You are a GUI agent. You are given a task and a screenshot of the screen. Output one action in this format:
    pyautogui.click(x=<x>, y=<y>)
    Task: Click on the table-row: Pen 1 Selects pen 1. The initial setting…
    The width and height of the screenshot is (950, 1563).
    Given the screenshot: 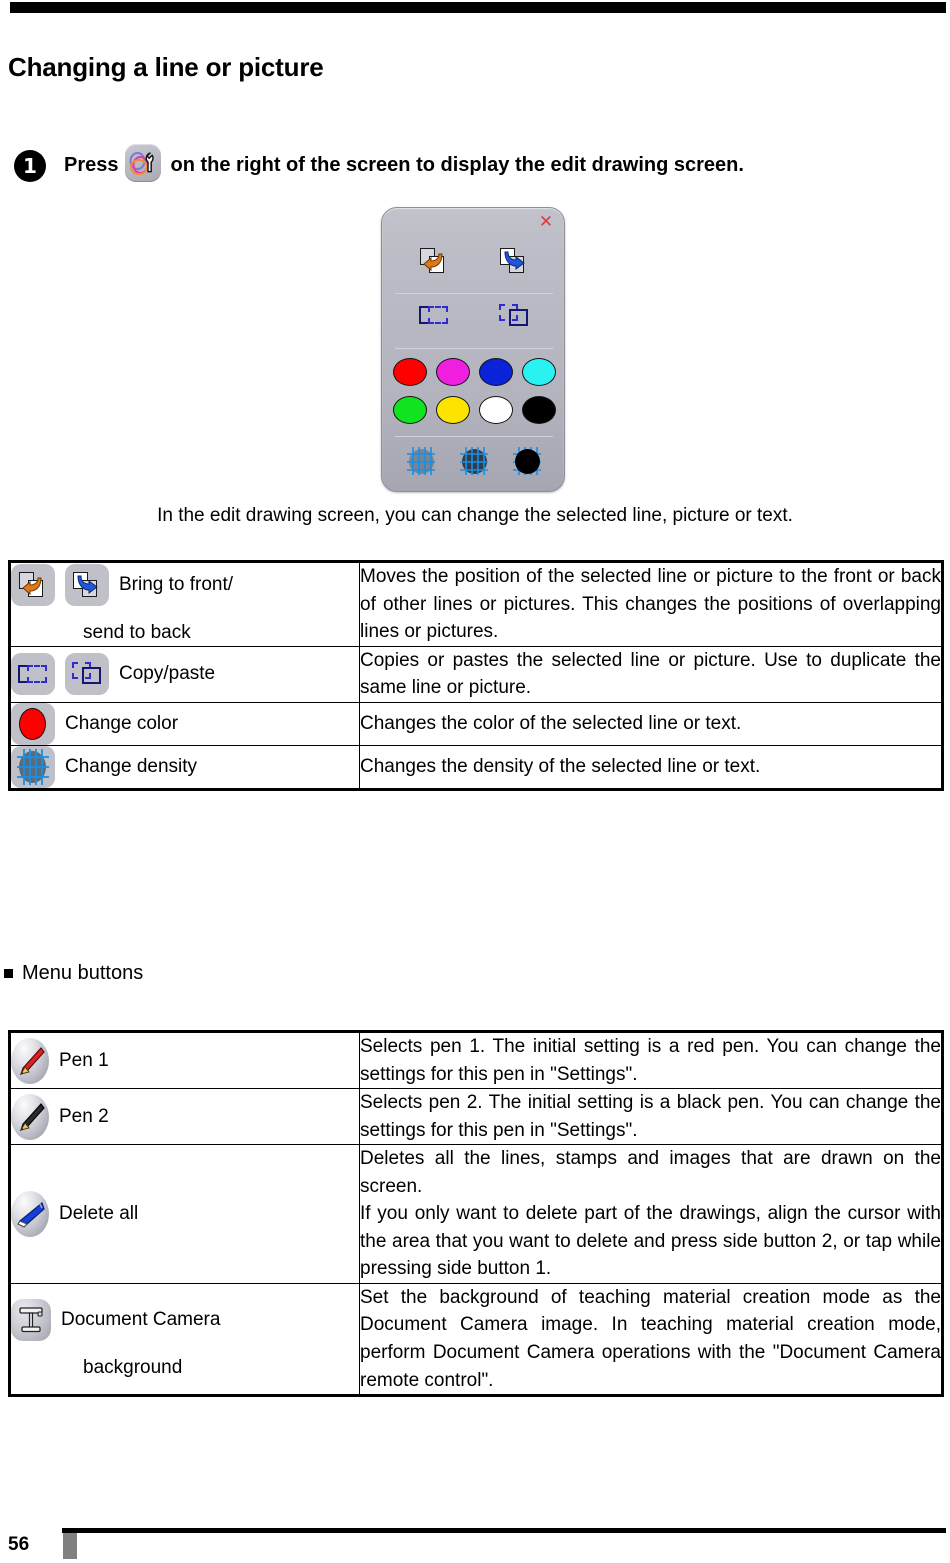 What is the action you would take?
    pyautogui.click(x=476, y=1060)
    